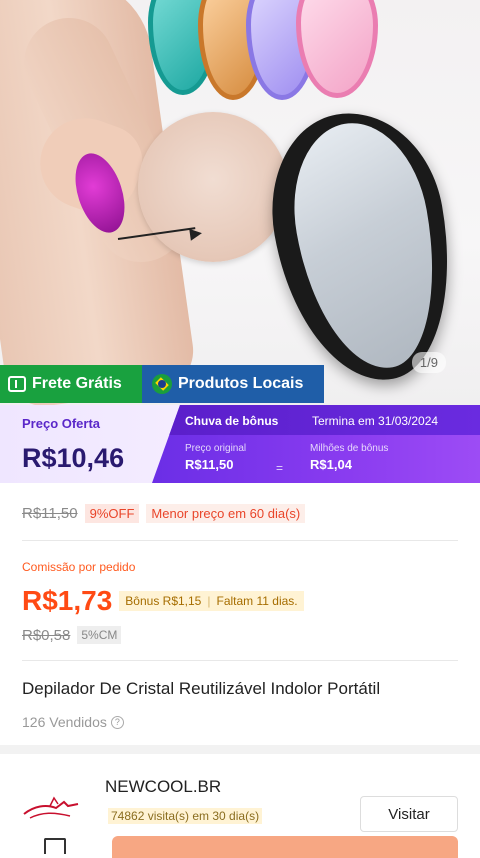 The image size is (480, 858). What do you see at coordinates (428, 362) in the screenshot?
I see `image-page-indicator: 1/9` at bounding box center [428, 362].